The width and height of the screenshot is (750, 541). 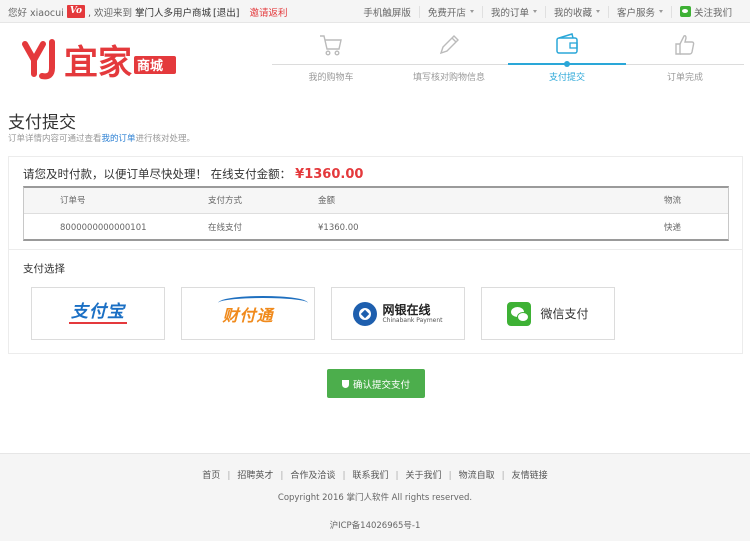 I want to click on chinabank-logo: 网银在线 Chinabank Payment, so click(x=398, y=313).